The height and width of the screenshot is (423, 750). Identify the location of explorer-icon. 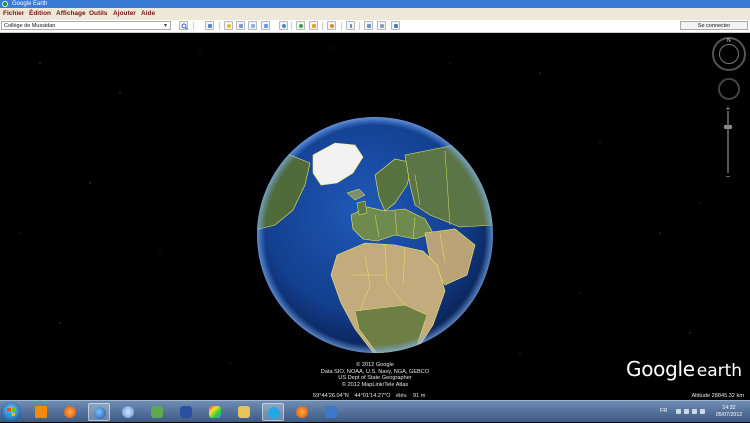
(244, 412).